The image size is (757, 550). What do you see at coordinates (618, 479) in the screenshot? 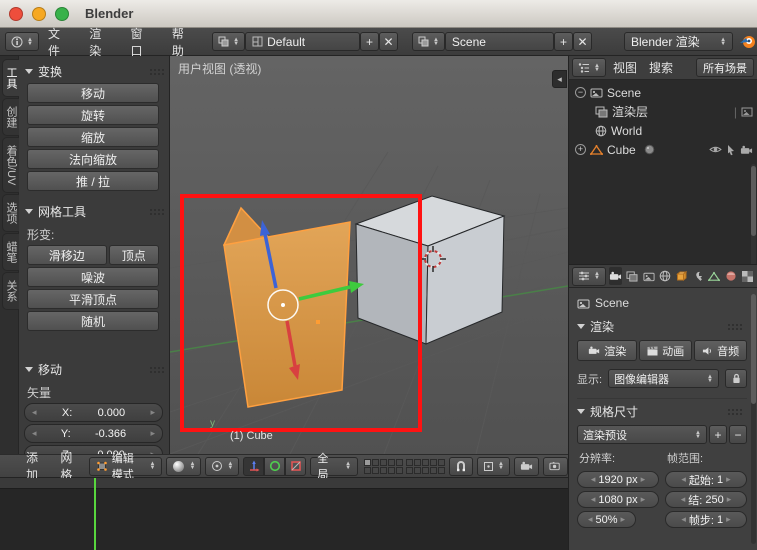
I see `resolution-x-field: ◂ 1920 px ▸` at bounding box center [618, 479].